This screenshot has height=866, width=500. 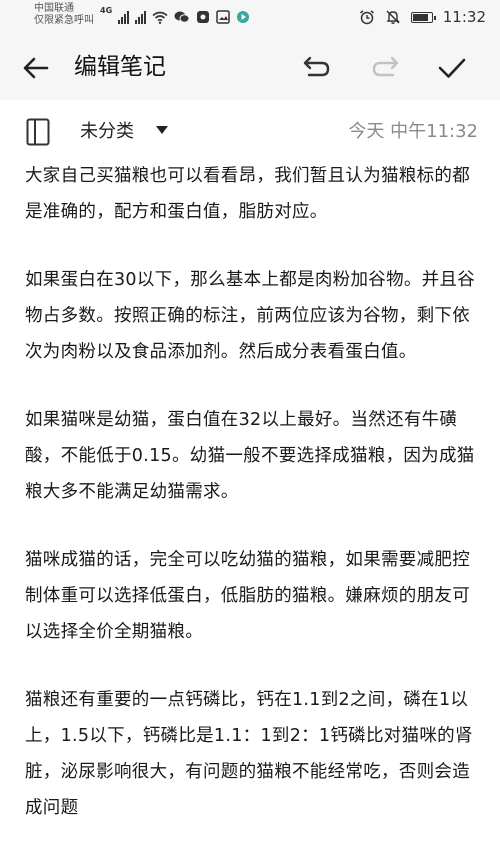 What do you see at coordinates (162, 130) in the screenshot?
I see `caret-down-icon` at bounding box center [162, 130].